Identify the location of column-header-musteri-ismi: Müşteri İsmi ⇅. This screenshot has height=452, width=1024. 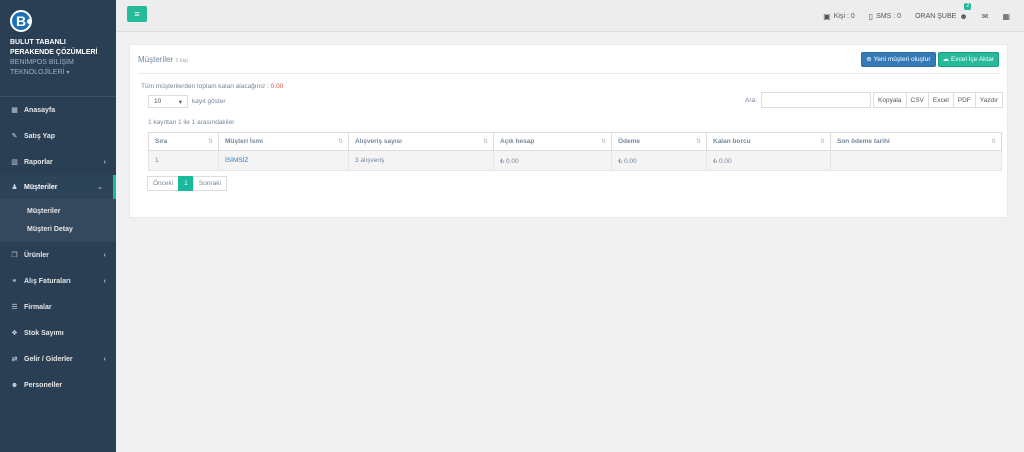
(283, 141).